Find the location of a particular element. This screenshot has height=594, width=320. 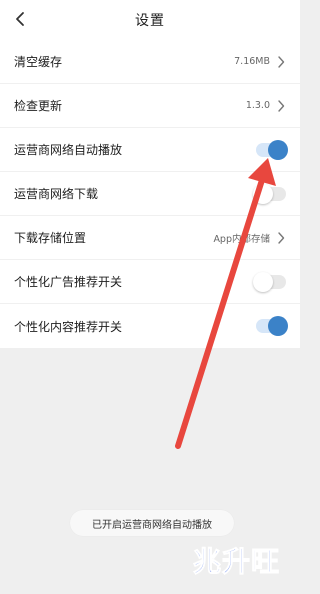

page-title: 设置 is located at coordinates (150, 21).